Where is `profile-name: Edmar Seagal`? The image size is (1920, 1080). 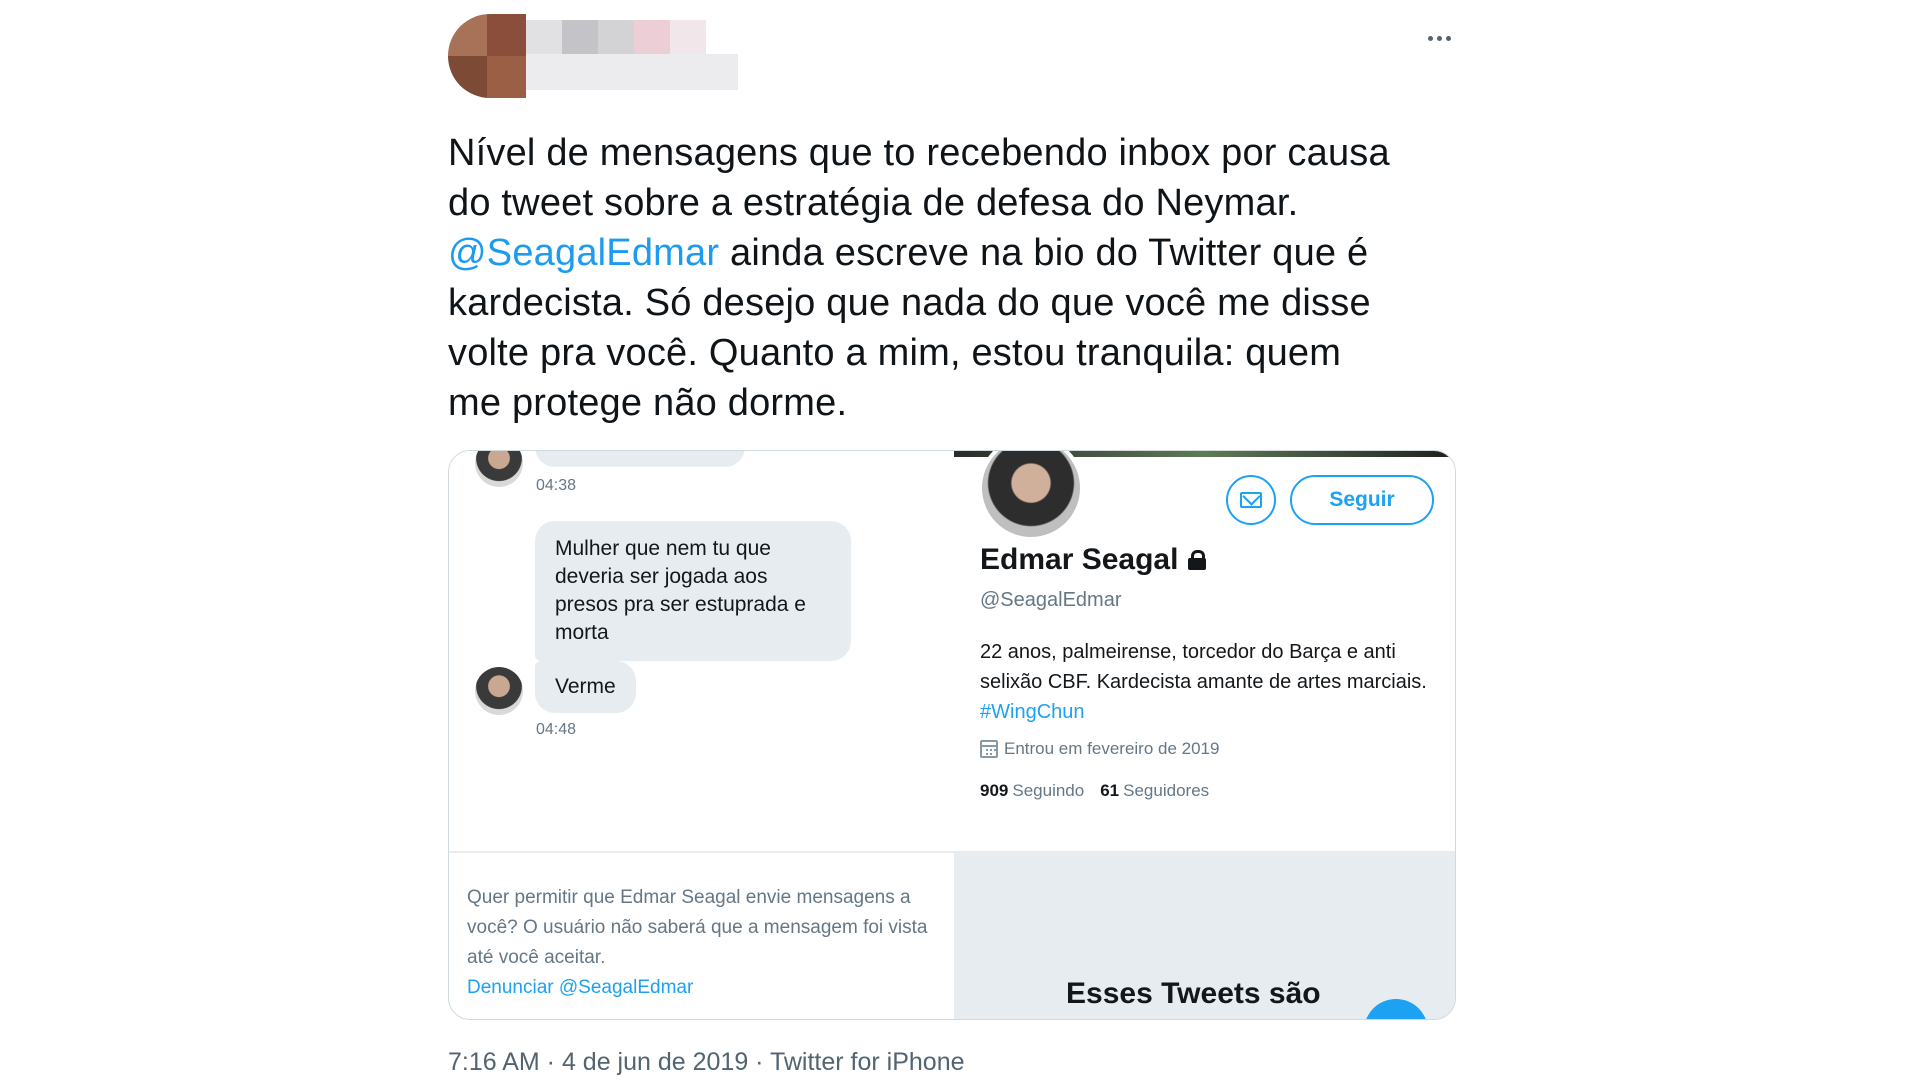 profile-name: Edmar Seagal is located at coordinates (1093, 560).